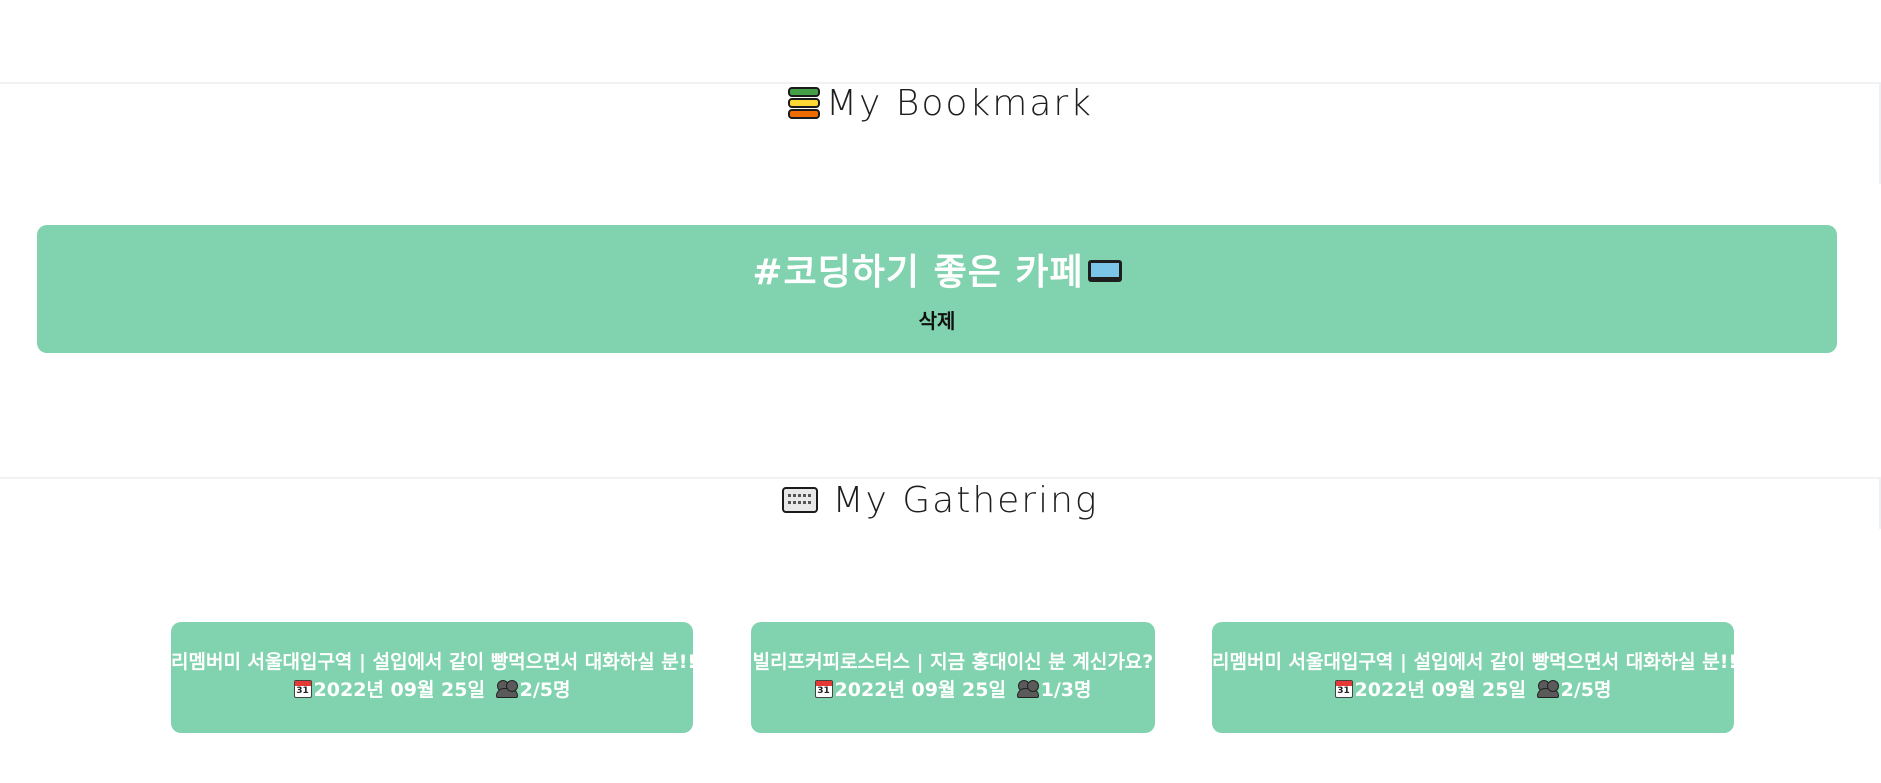  I want to click on bookmark-tag: #코딩하기 좋은 카페, so click(937, 273).